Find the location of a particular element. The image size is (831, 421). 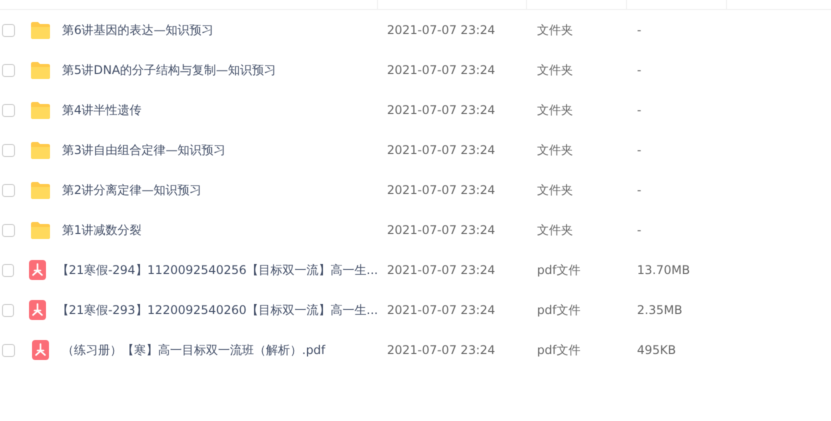

file-name: 第3讲自由组合定律—知识预习 is located at coordinates (144, 150).